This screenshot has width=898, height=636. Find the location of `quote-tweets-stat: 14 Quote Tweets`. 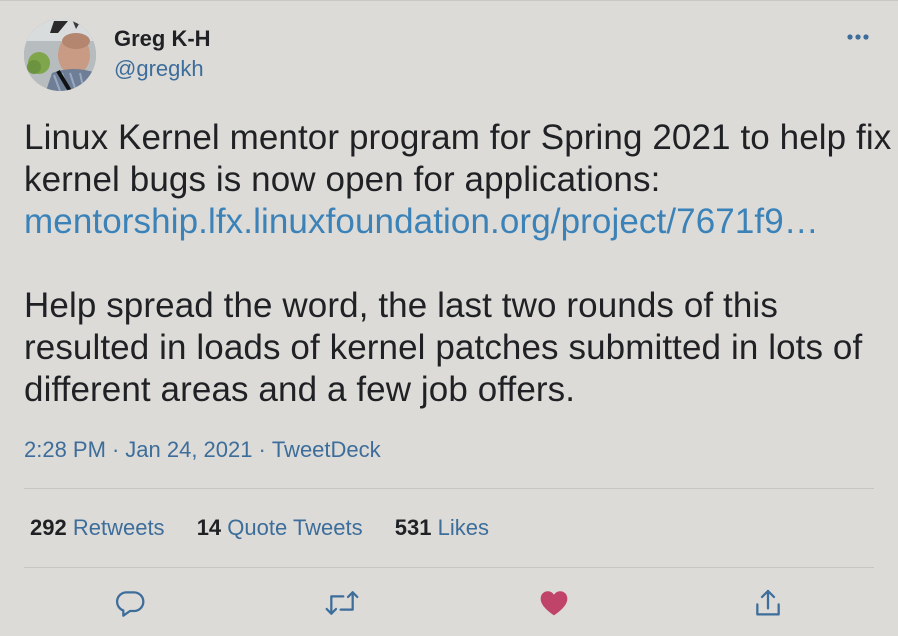

quote-tweets-stat: 14 Quote Tweets is located at coordinates (280, 528).